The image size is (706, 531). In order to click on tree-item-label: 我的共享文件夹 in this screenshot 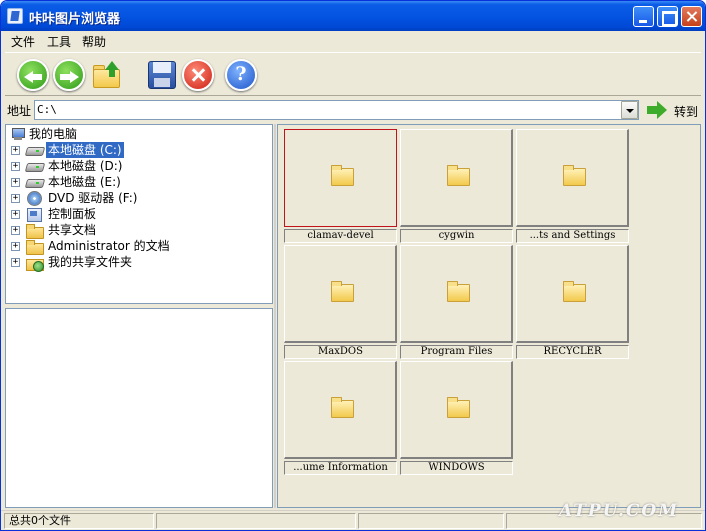, I will do `click(90, 262)`.